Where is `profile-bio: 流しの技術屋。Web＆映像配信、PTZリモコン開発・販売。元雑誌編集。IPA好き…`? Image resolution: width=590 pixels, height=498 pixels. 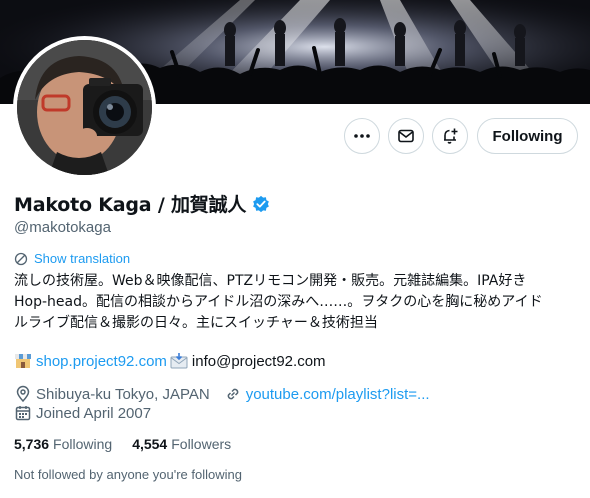 profile-bio: 流しの技術屋。Web＆映像配信、PTZリモコン開発・販売。元雑誌編集。IPA好き… is located at coordinates (297, 302).